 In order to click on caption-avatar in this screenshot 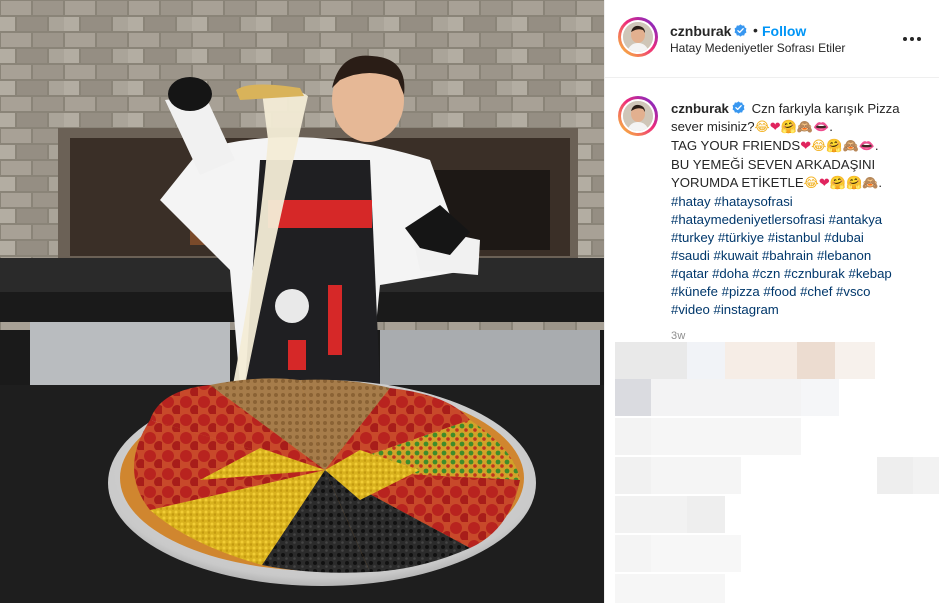, I will do `click(638, 116)`.